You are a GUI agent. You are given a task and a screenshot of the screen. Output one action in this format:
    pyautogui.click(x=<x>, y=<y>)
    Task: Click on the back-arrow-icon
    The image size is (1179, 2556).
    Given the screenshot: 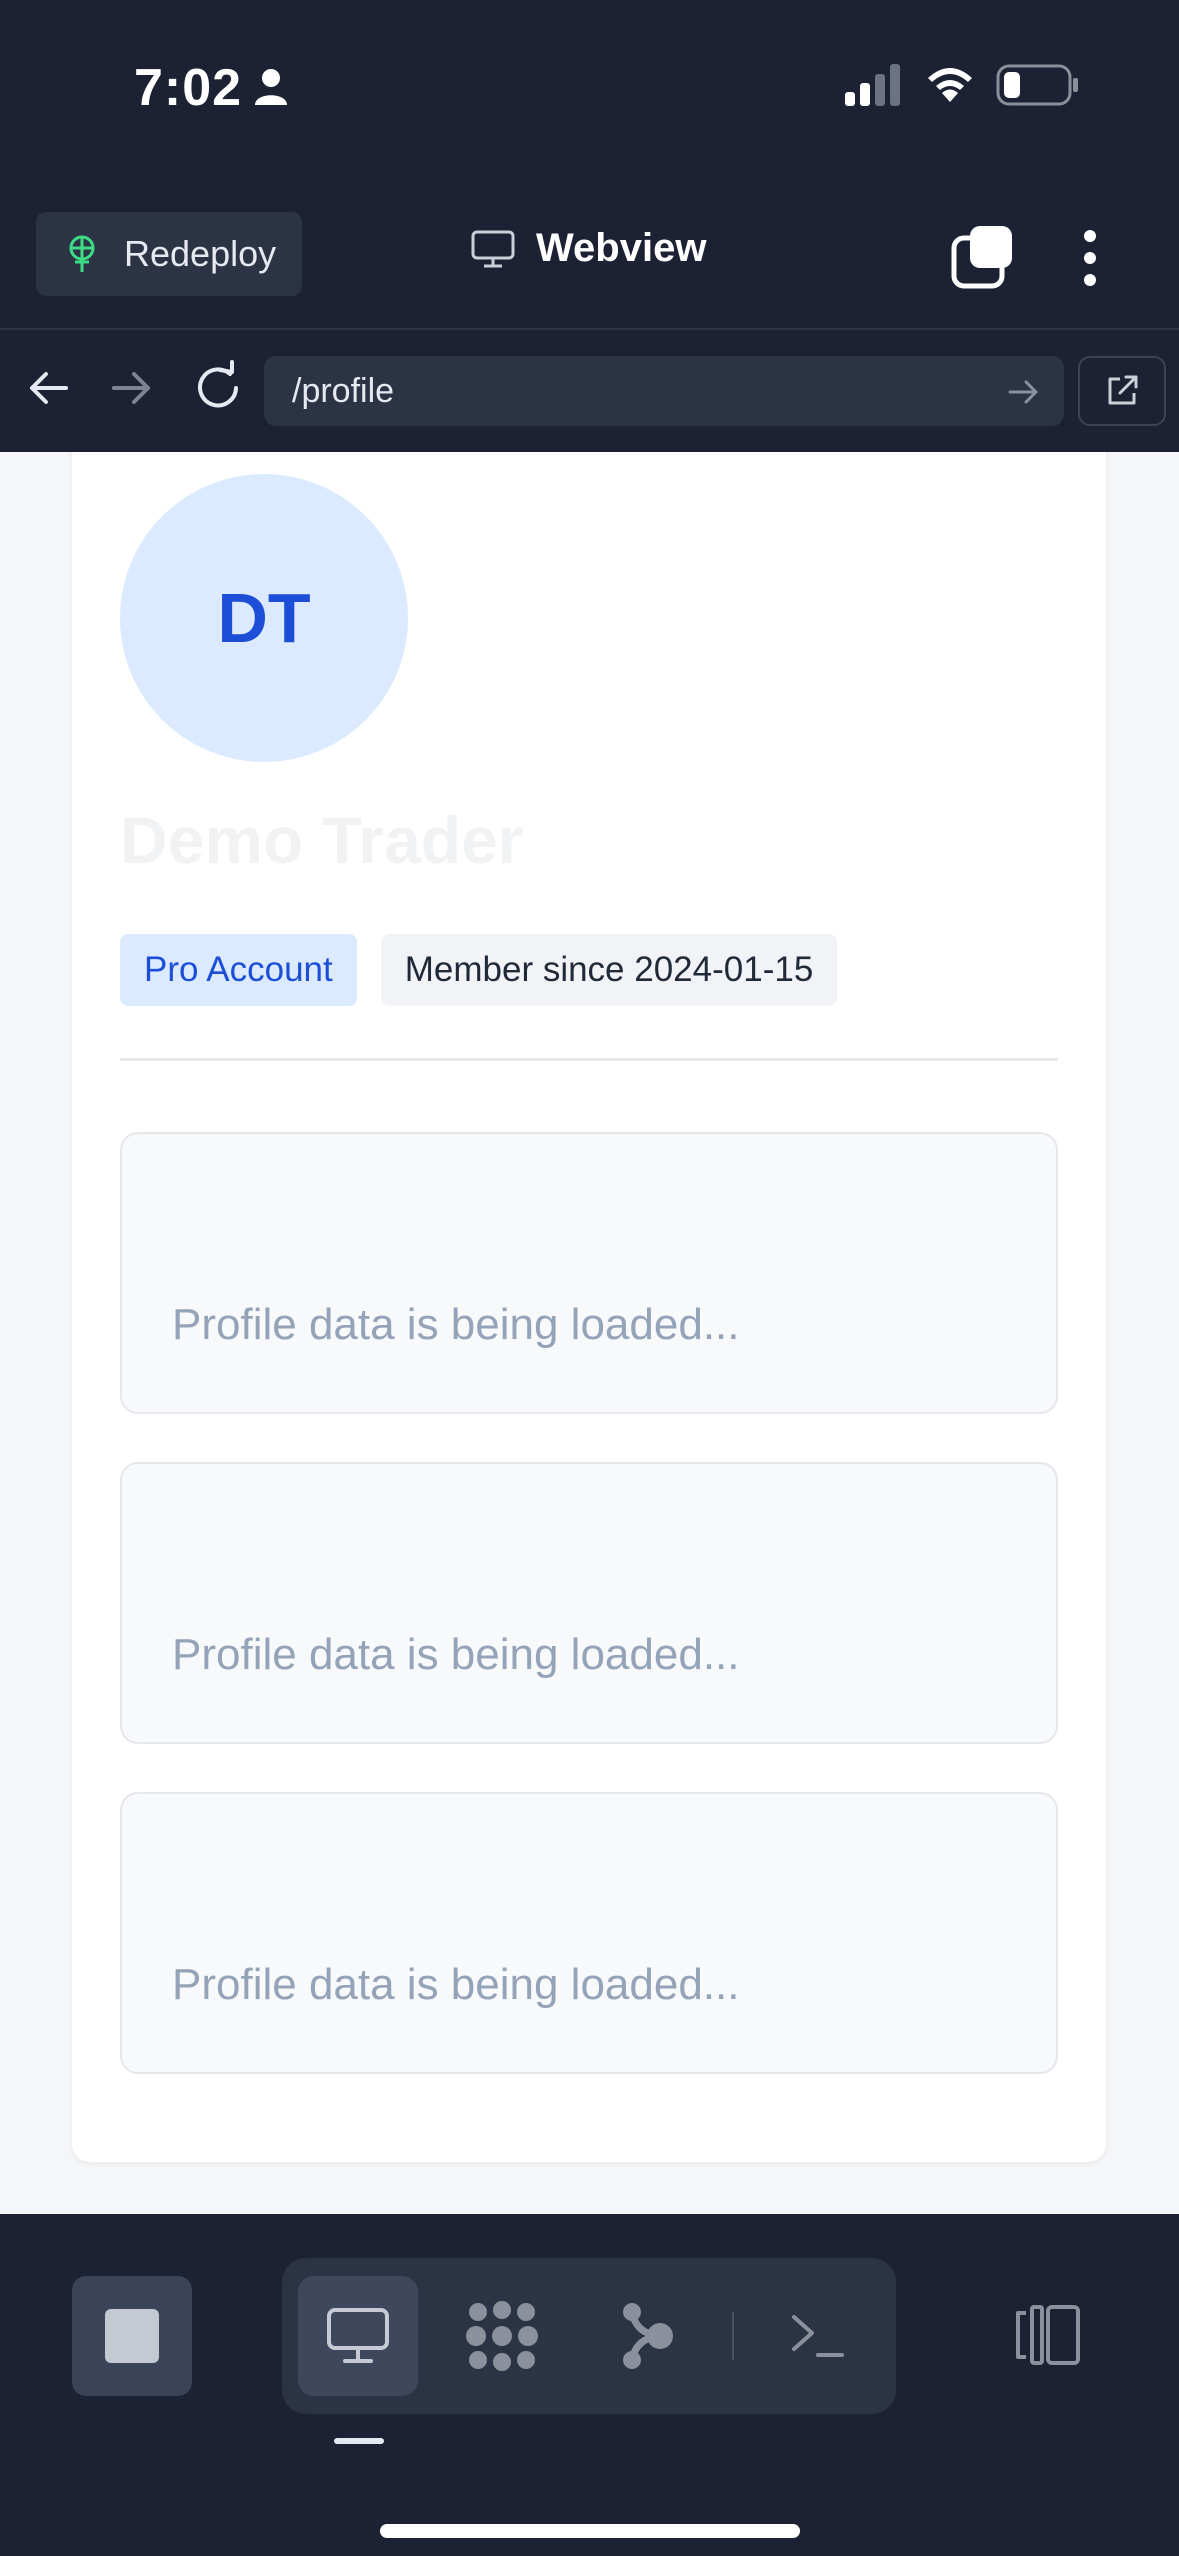 What is the action you would take?
    pyautogui.click(x=48, y=388)
    